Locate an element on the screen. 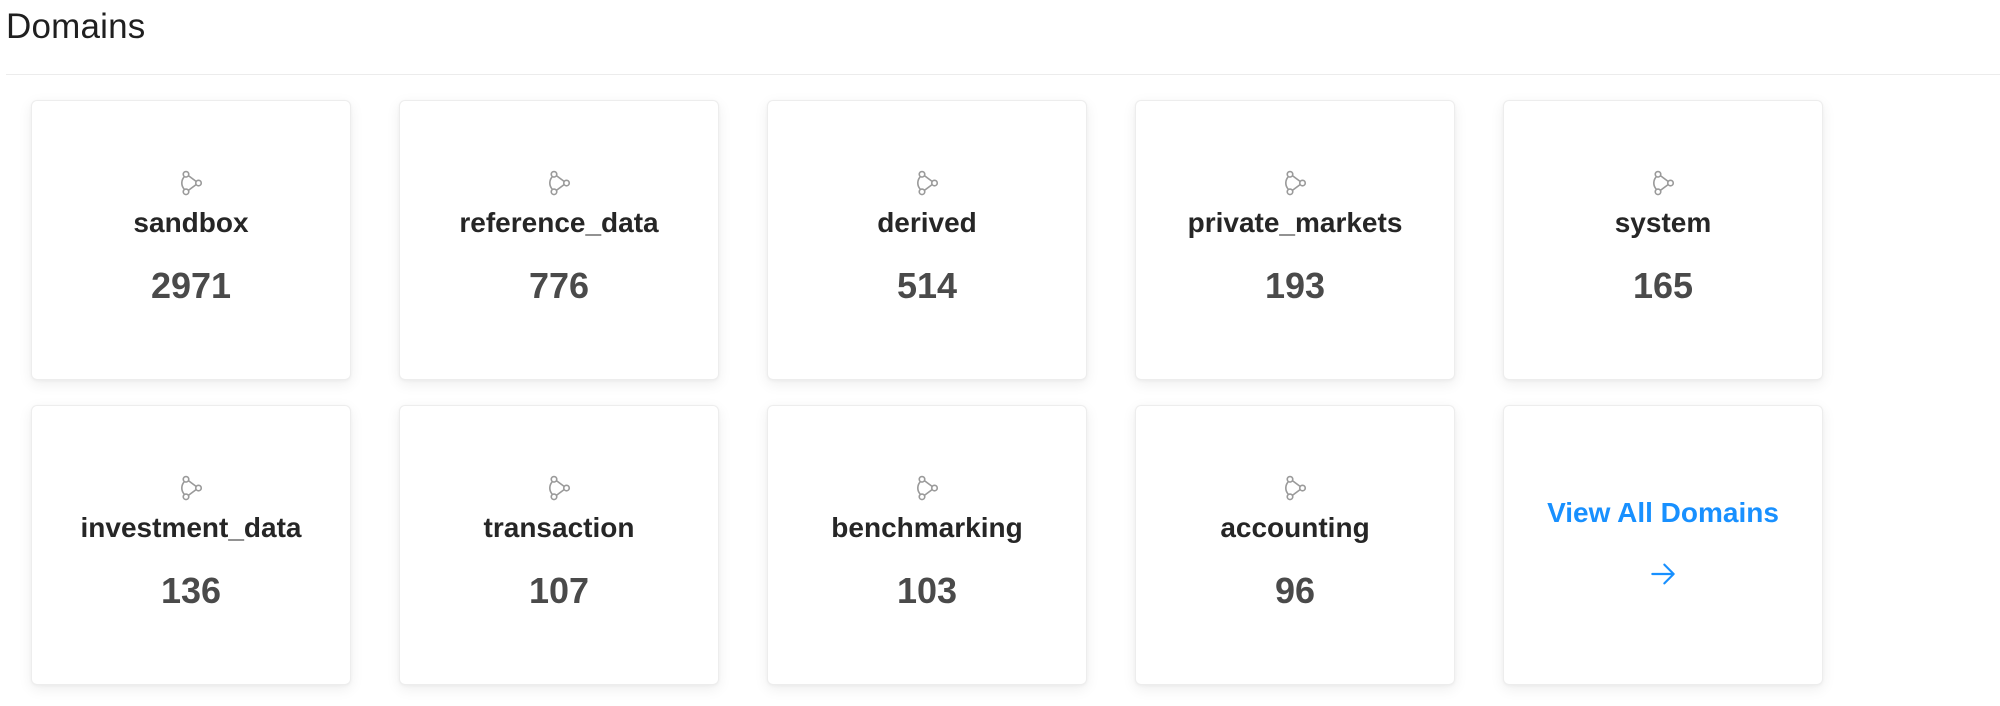 The width and height of the screenshot is (2000, 706). domain-name: benchmarking is located at coordinates (927, 527).